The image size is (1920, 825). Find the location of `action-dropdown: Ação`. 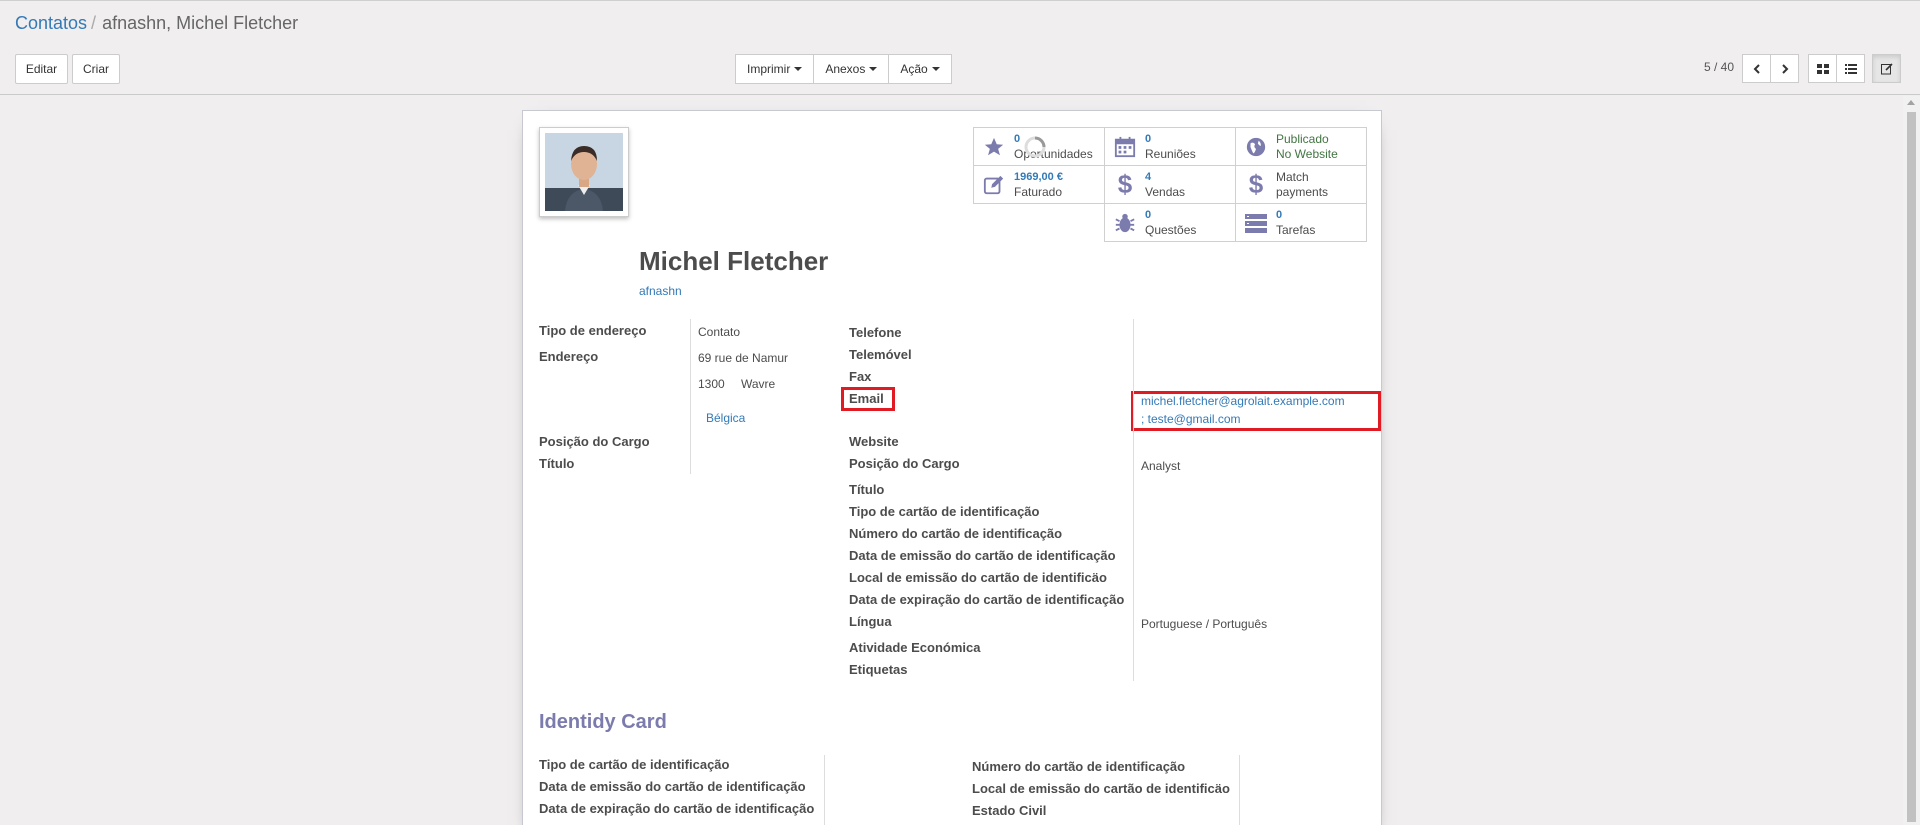

action-dropdown: Ação is located at coordinates (920, 69).